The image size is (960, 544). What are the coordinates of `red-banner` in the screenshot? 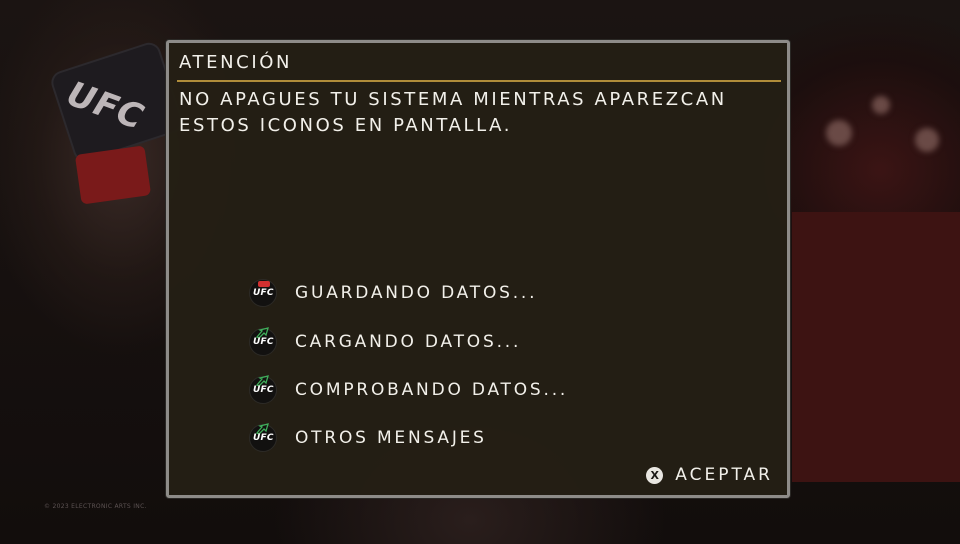 It's located at (876, 347).